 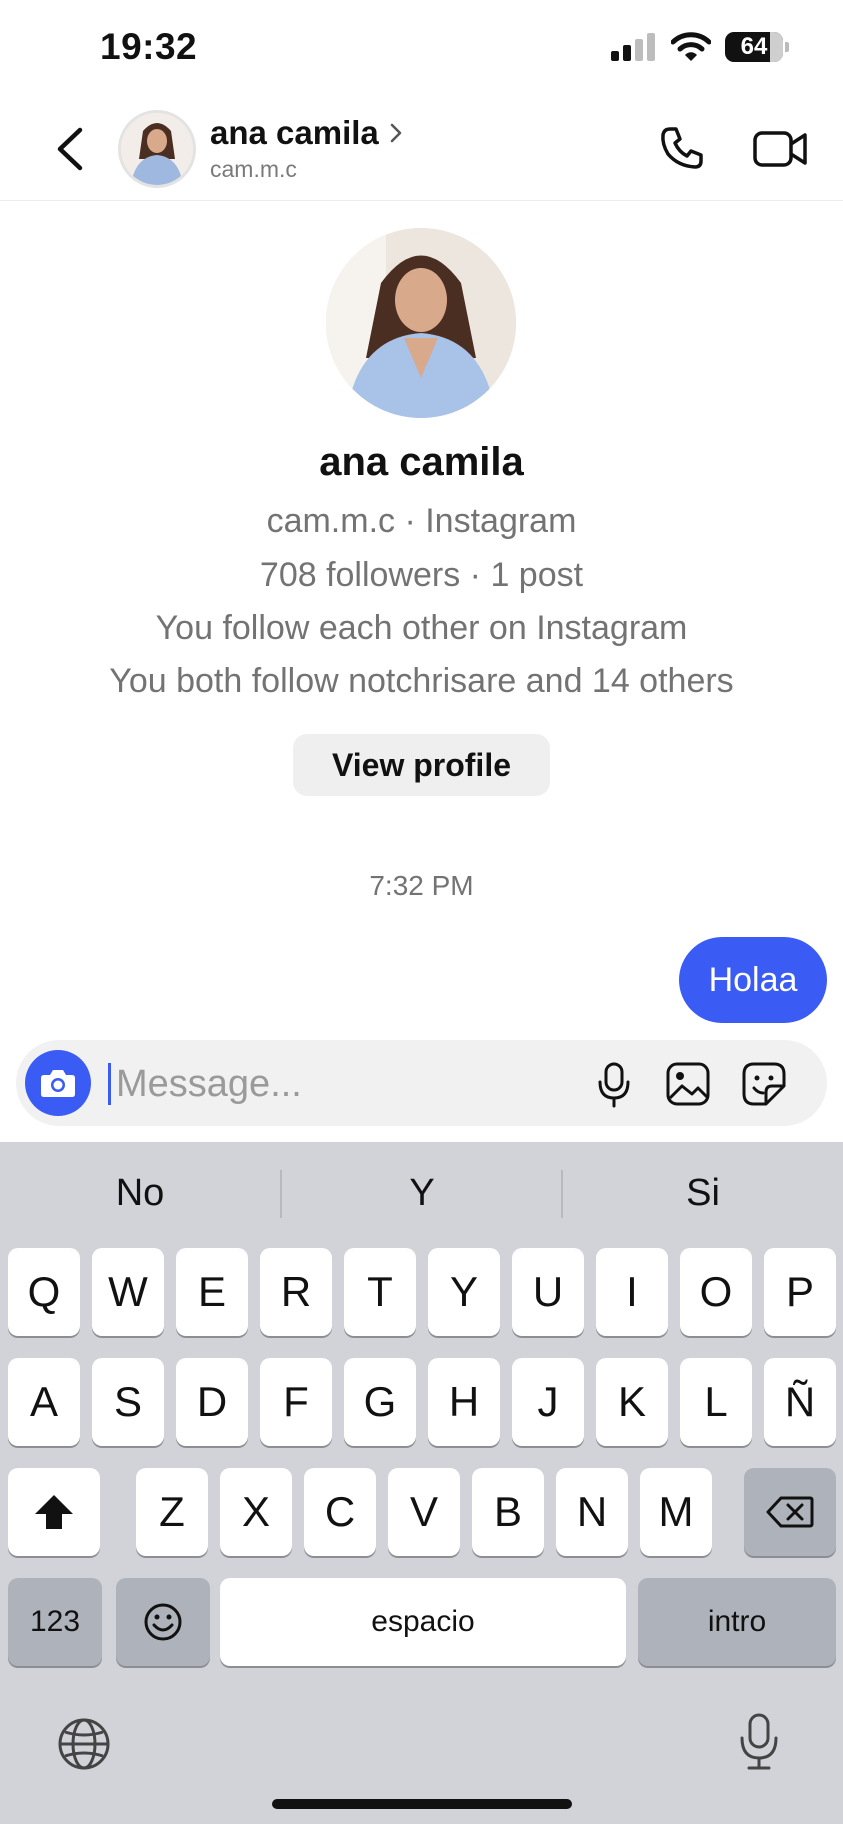 I want to click on numbers-key: 123, so click(x=55, y=1622).